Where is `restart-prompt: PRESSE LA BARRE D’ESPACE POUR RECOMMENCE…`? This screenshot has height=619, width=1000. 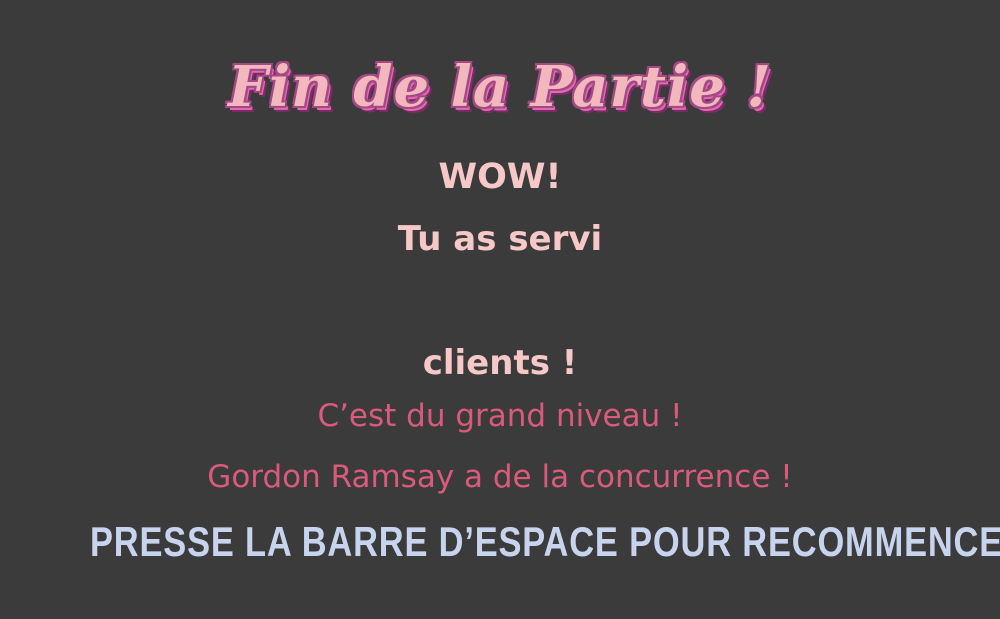
restart-prompt: PRESSE LA BARRE D’ESPACE POUR RECOMMENCE… is located at coordinates (545, 542).